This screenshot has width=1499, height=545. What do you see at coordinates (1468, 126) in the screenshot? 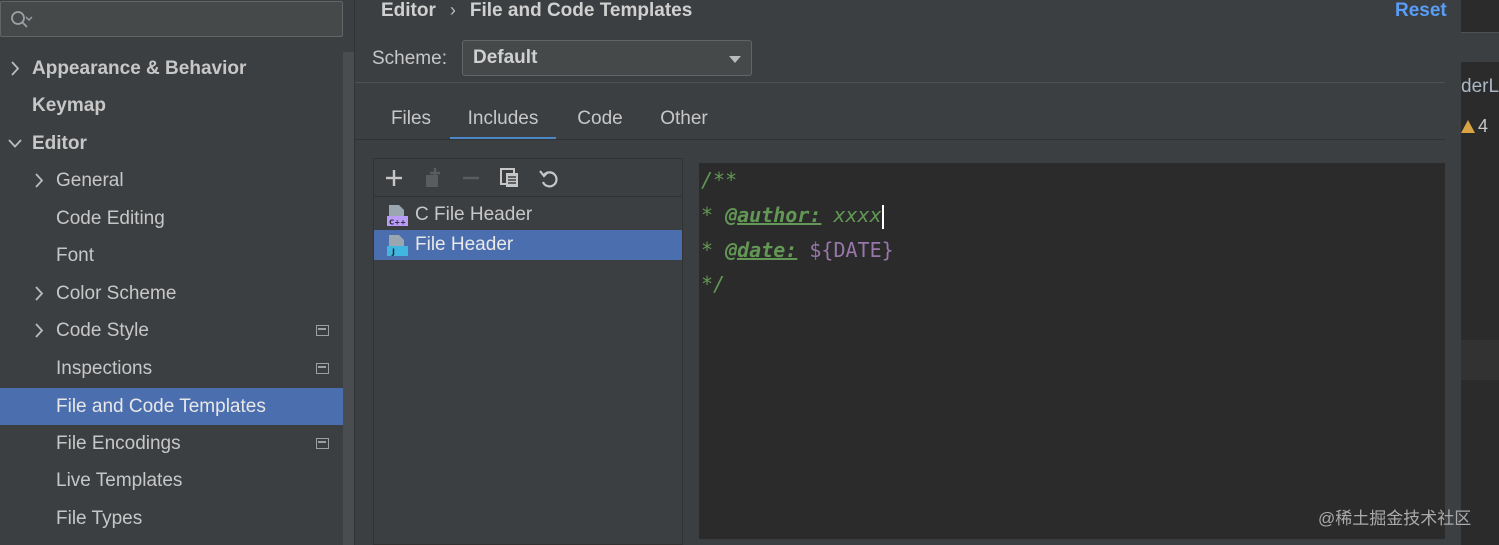
I see `warning-icon` at bounding box center [1468, 126].